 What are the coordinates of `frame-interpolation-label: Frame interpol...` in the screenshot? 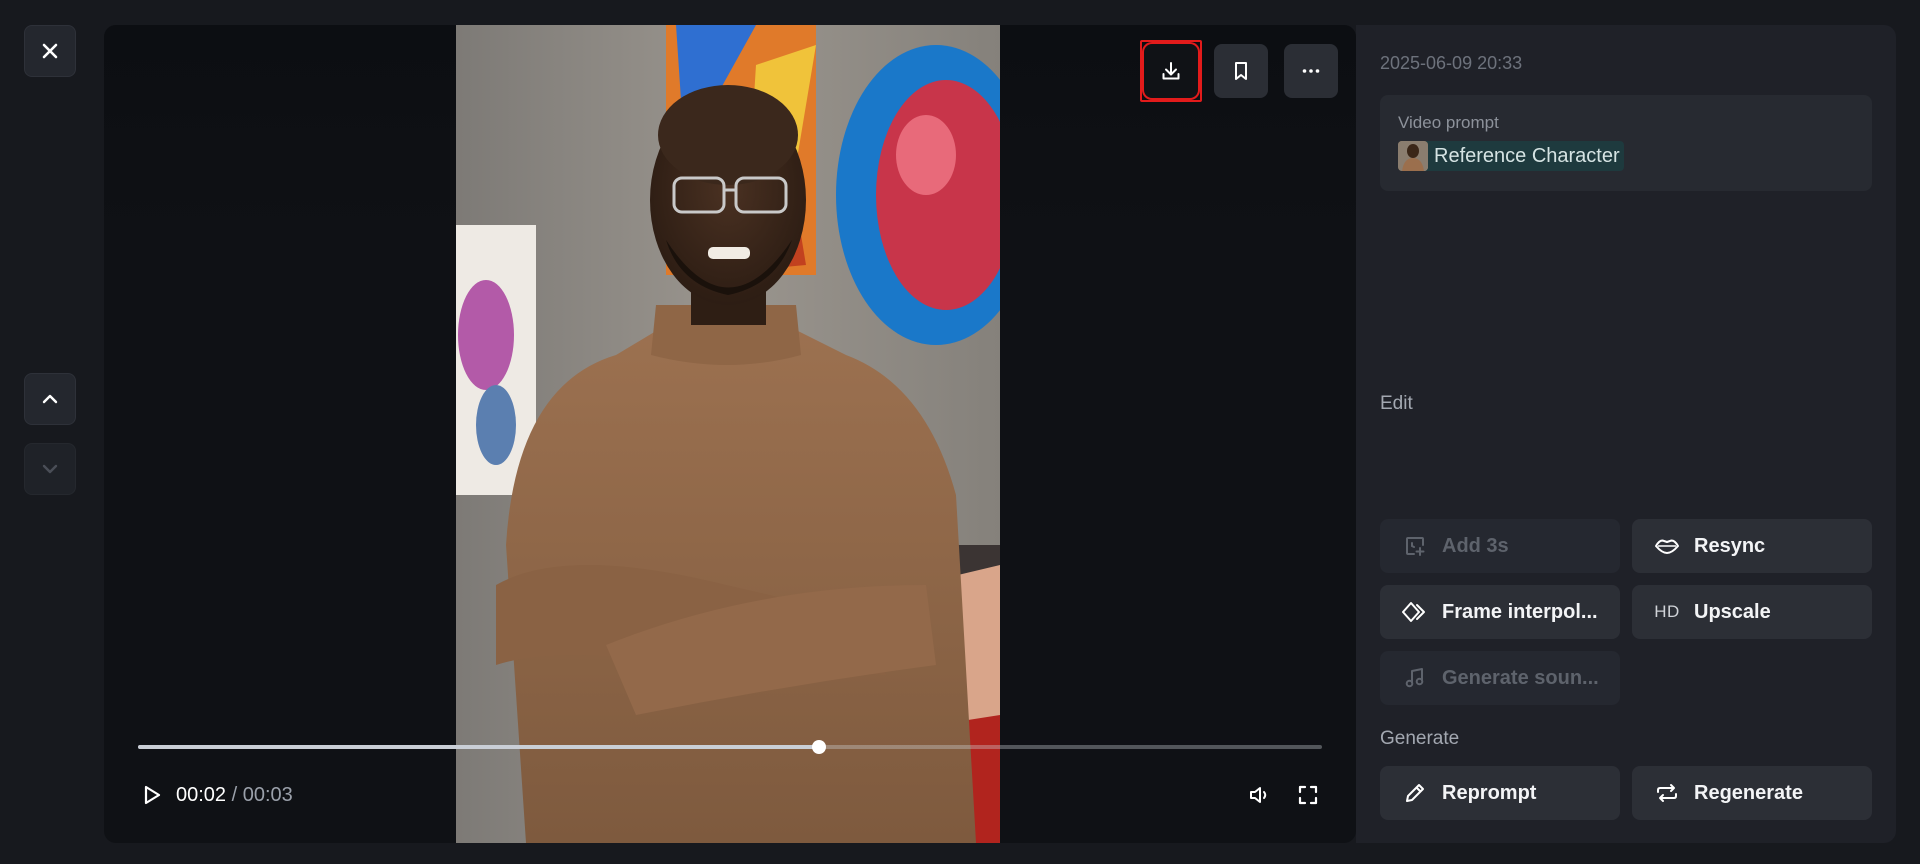 It's located at (1520, 611).